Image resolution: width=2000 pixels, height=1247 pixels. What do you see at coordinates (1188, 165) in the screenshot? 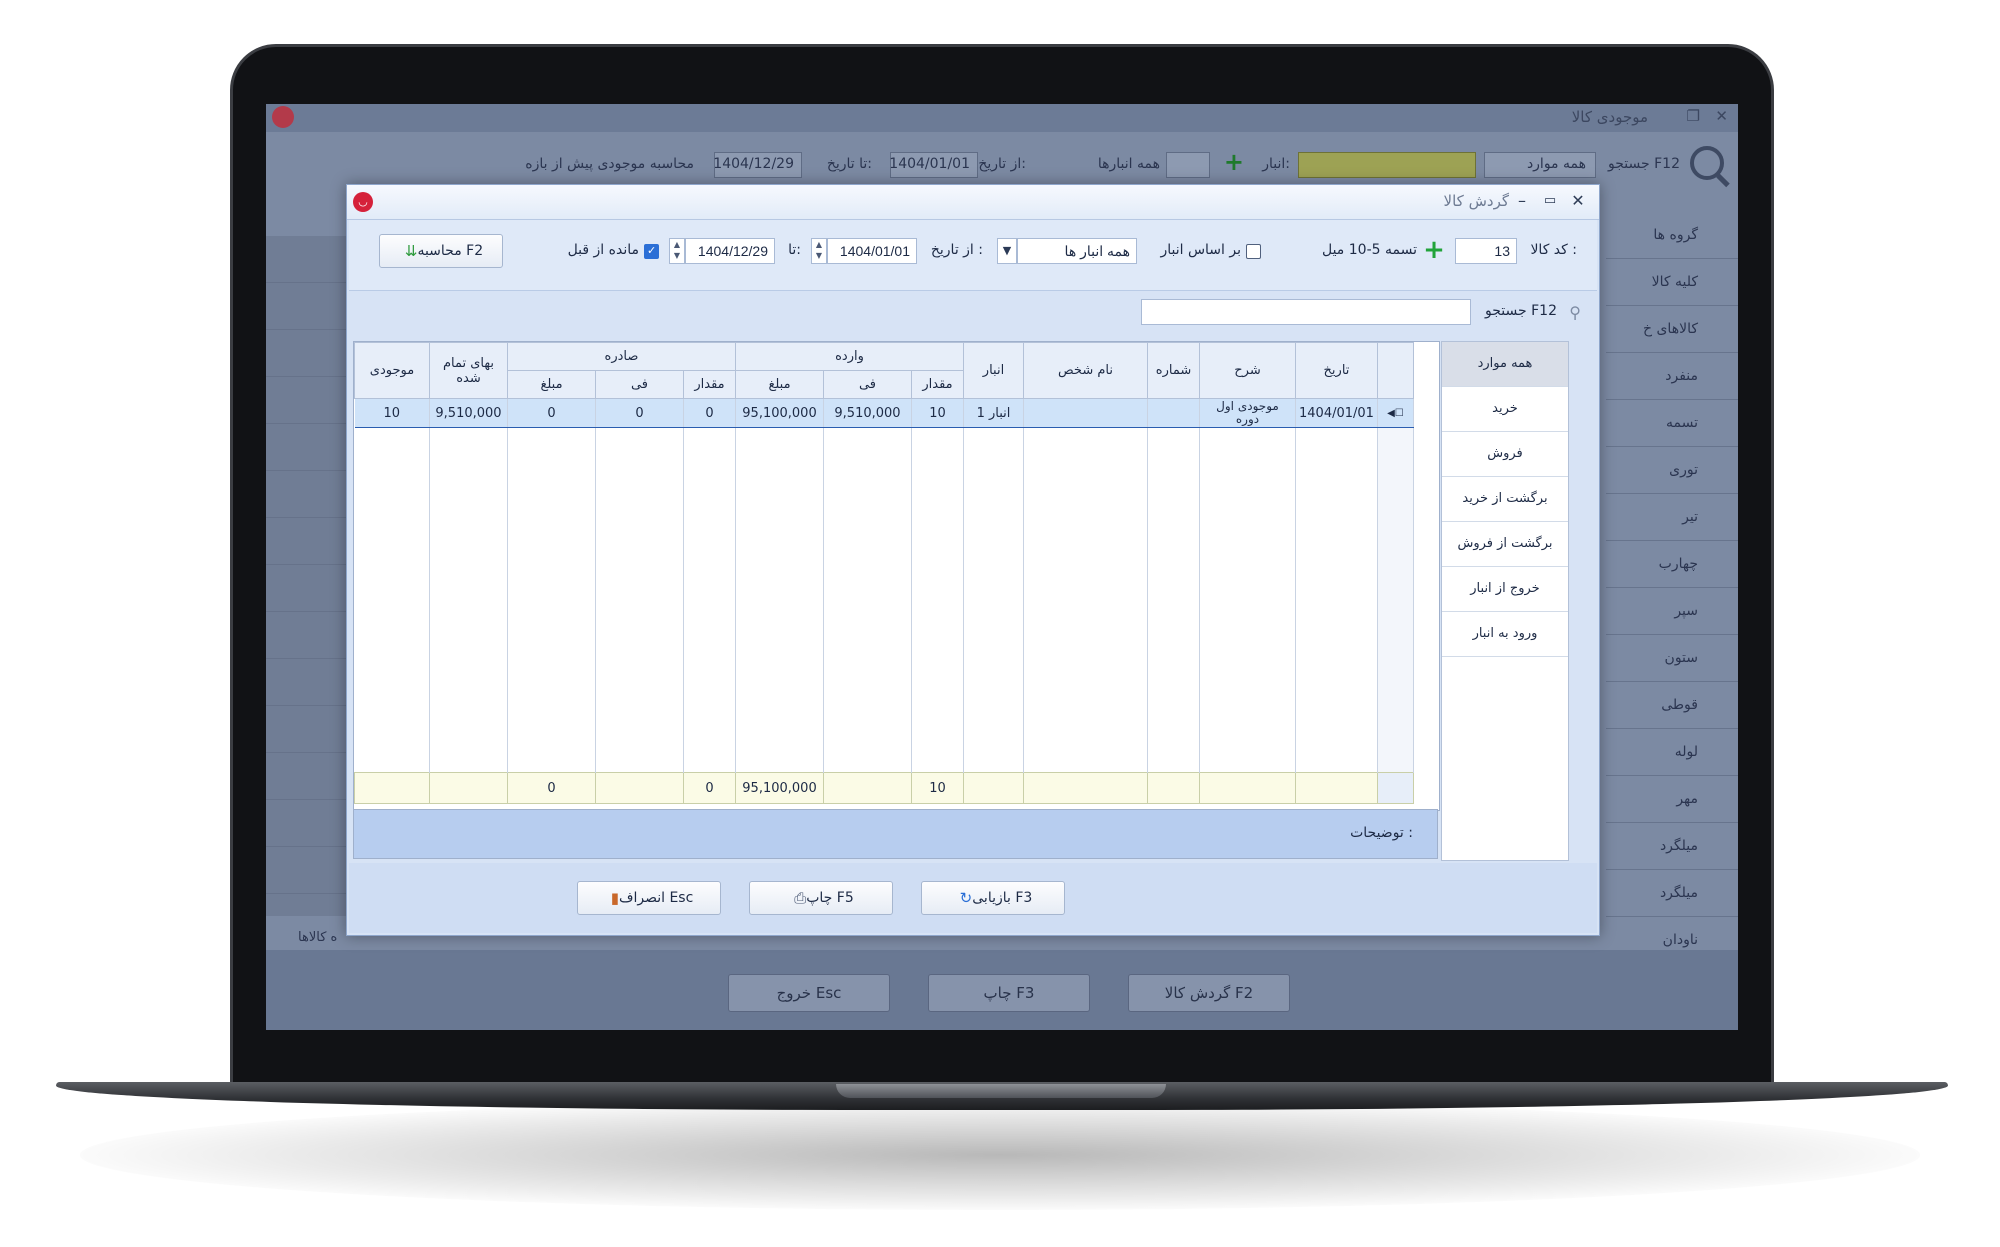
I see `bg-warehouse-code` at bounding box center [1188, 165].